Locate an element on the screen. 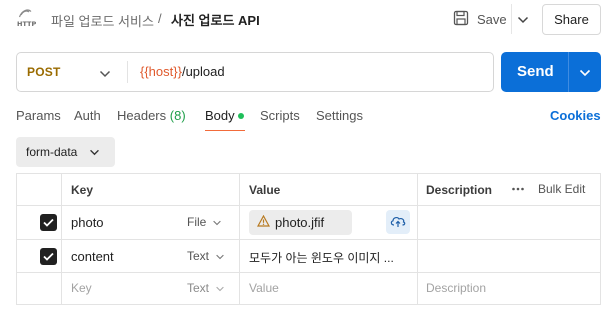 The width and height of the screenshot is (616, 311). send-button-group: Send is located at coordinates (551, 72).